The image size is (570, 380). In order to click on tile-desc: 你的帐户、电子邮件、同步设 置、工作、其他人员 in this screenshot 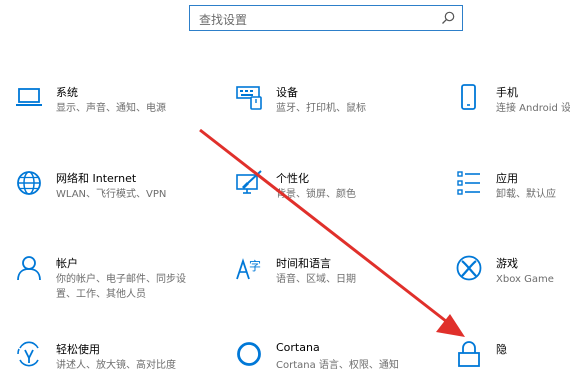, I will do `click(121, 287)`.